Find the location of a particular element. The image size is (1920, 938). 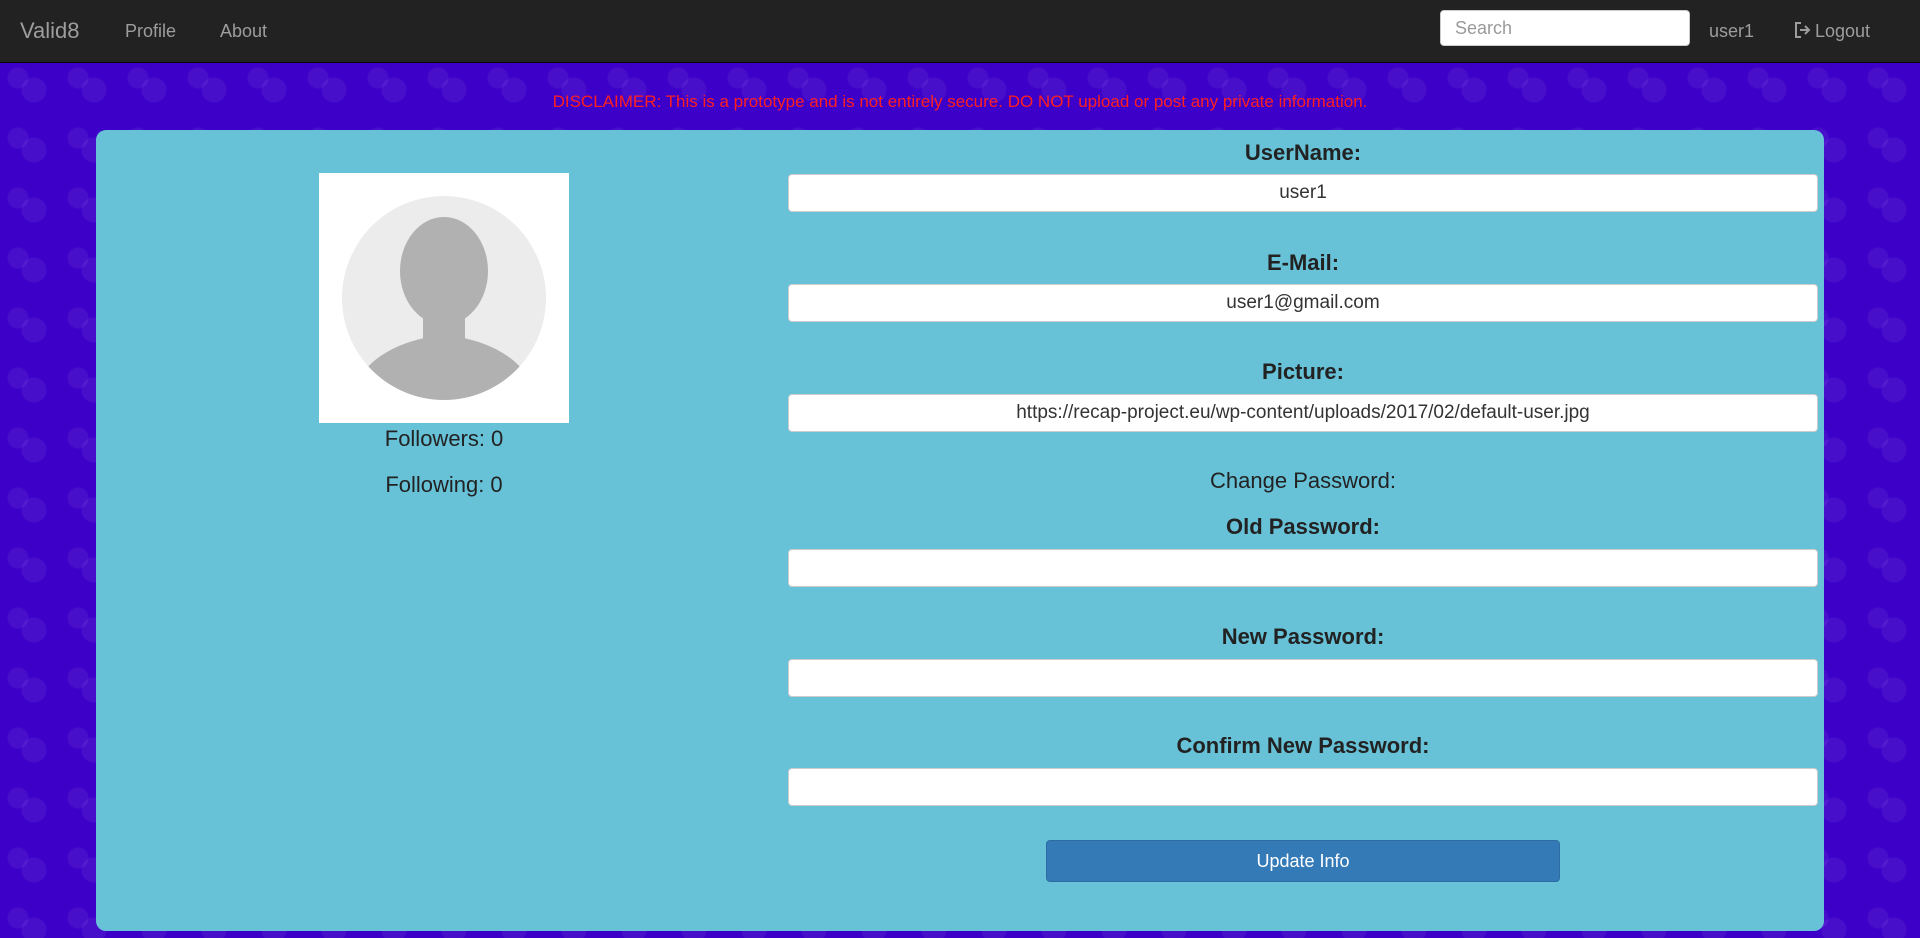

old-password-field is located at coordinates (1303, 568).